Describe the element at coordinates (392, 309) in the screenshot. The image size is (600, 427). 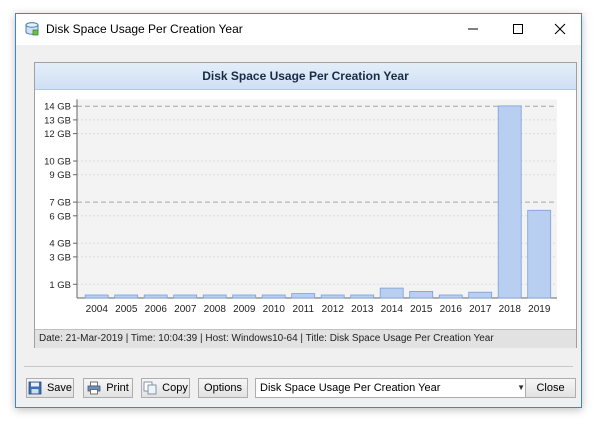
I see `x-tick-label: 2014` at that location.